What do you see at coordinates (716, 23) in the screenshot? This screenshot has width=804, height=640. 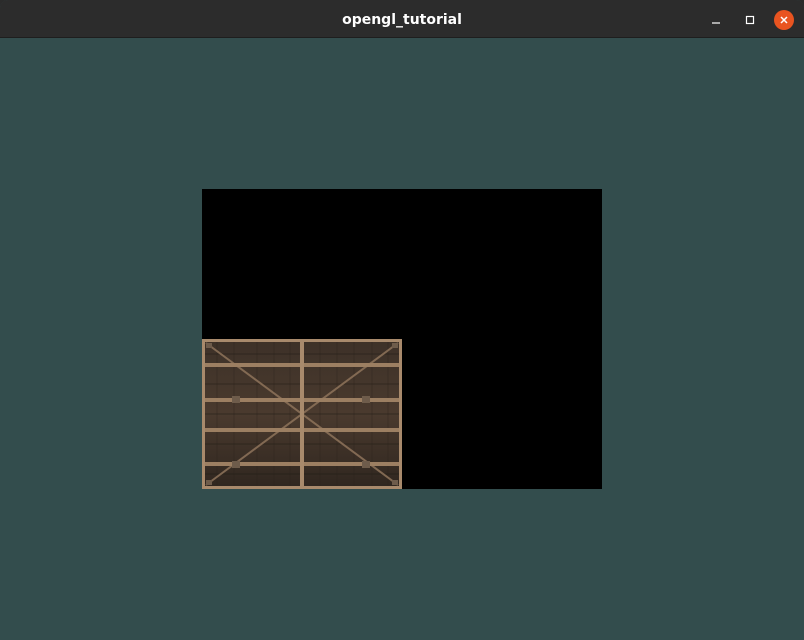 I see `minimize-icon` at bounding box center [716, 23].